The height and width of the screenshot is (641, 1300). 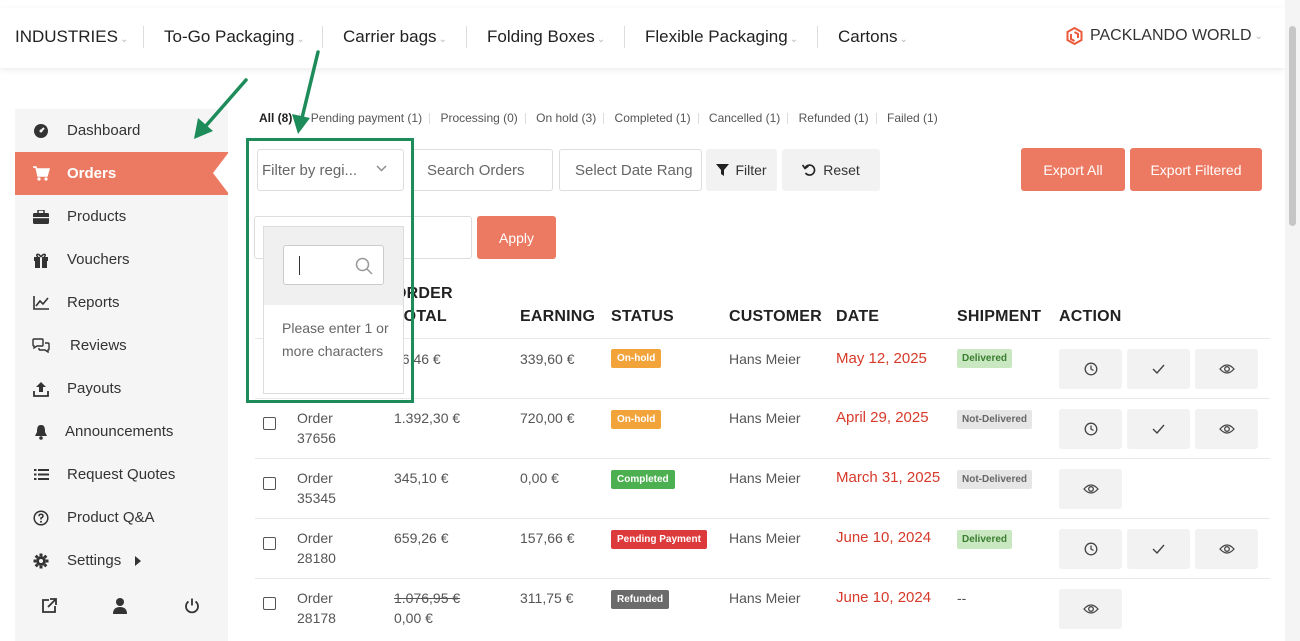 I want to click on sidebar-item-request-quotes: Request Quotes, so click(x=121, y=474).